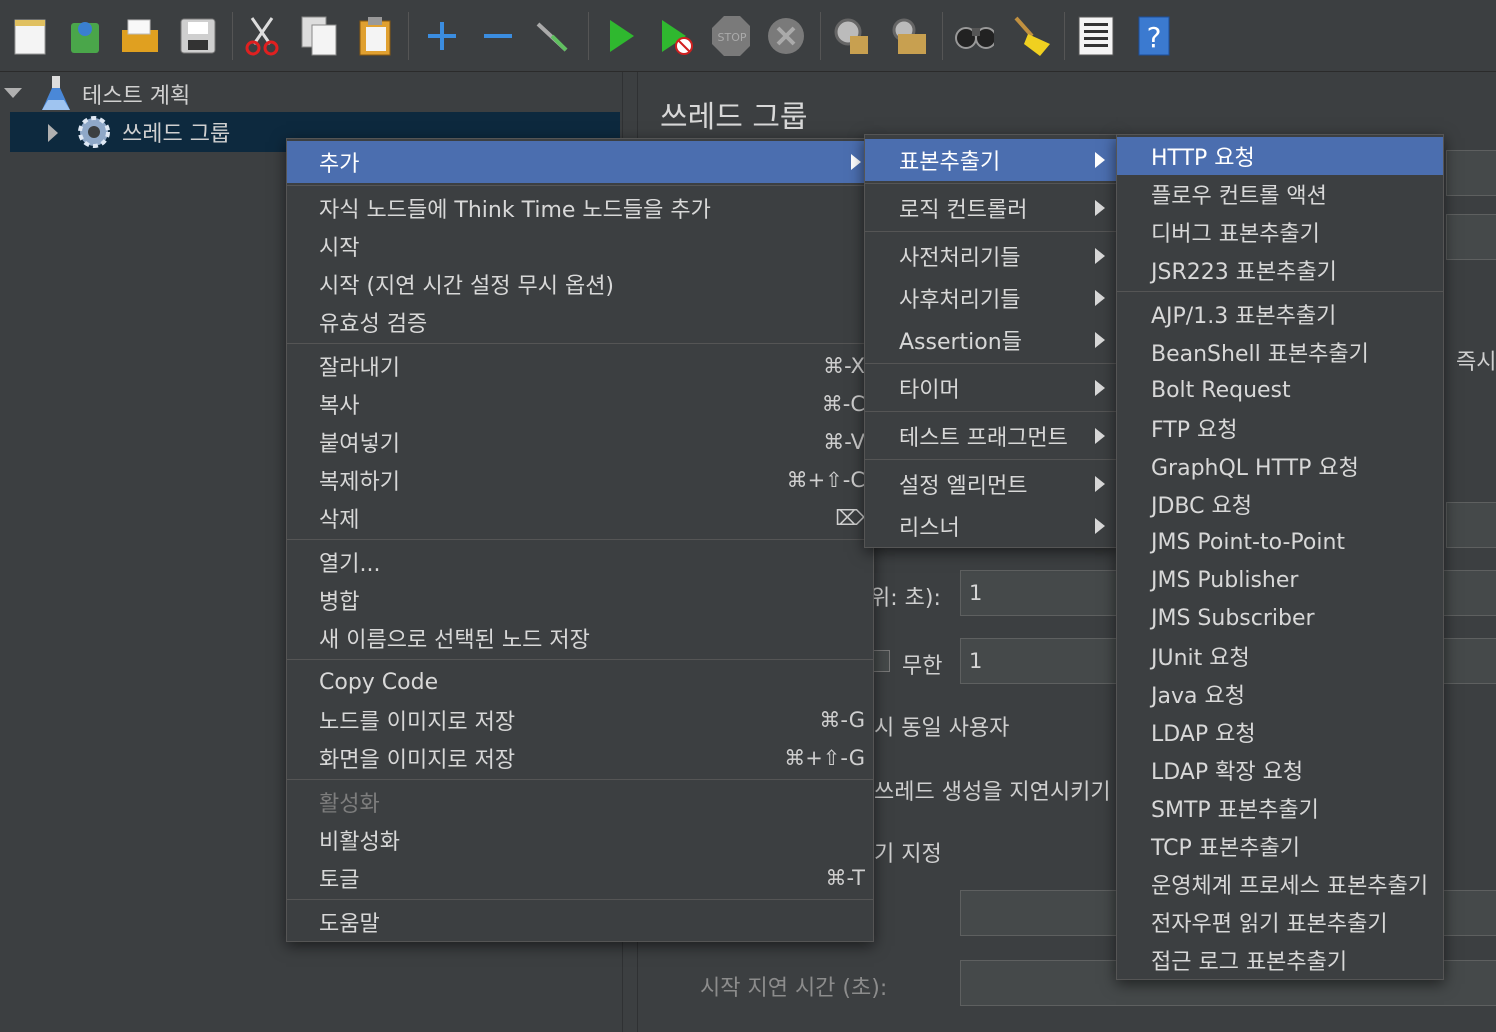 The width and height of the screenshot is (1496, 1032). Describe the element at coordinates (580, 208) in the screenshot. I see `context-menu-item: 자식 노드들에 Think Time 노드들을 추가` at that location.